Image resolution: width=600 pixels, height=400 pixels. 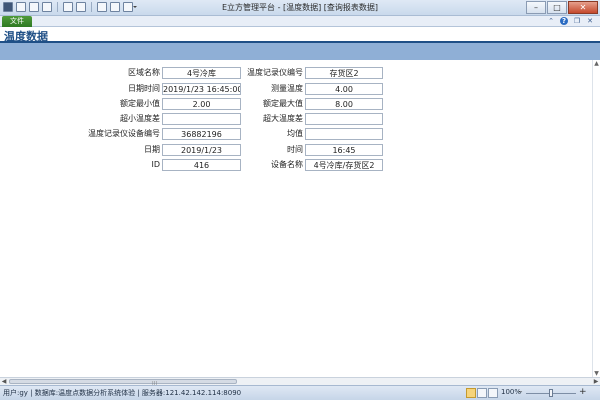 I want to click on file-tab: 文件, so click(x=17, y=21).